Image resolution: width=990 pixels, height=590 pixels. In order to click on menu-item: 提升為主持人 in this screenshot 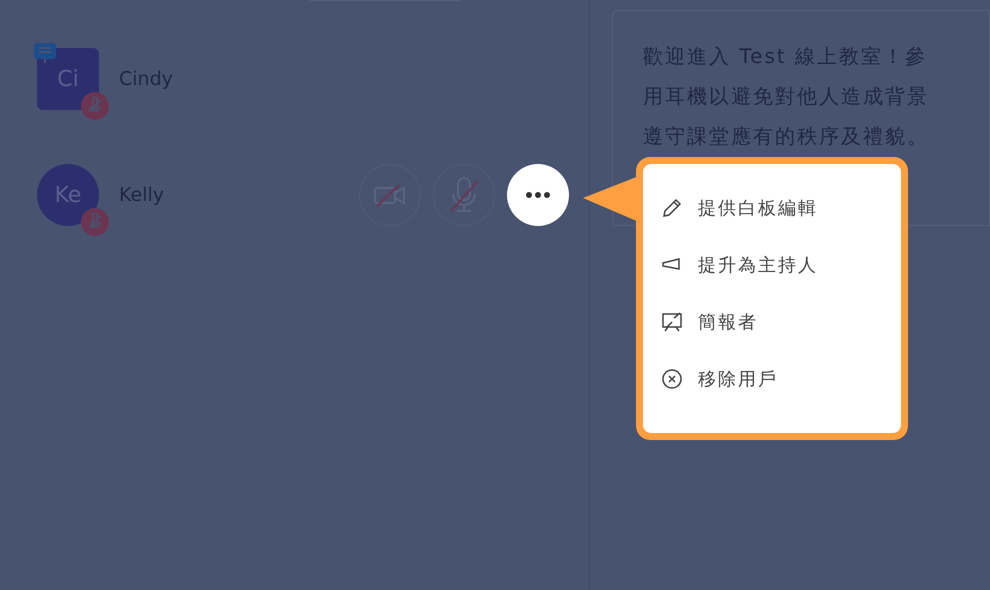, I will do `click(780, 265)`.